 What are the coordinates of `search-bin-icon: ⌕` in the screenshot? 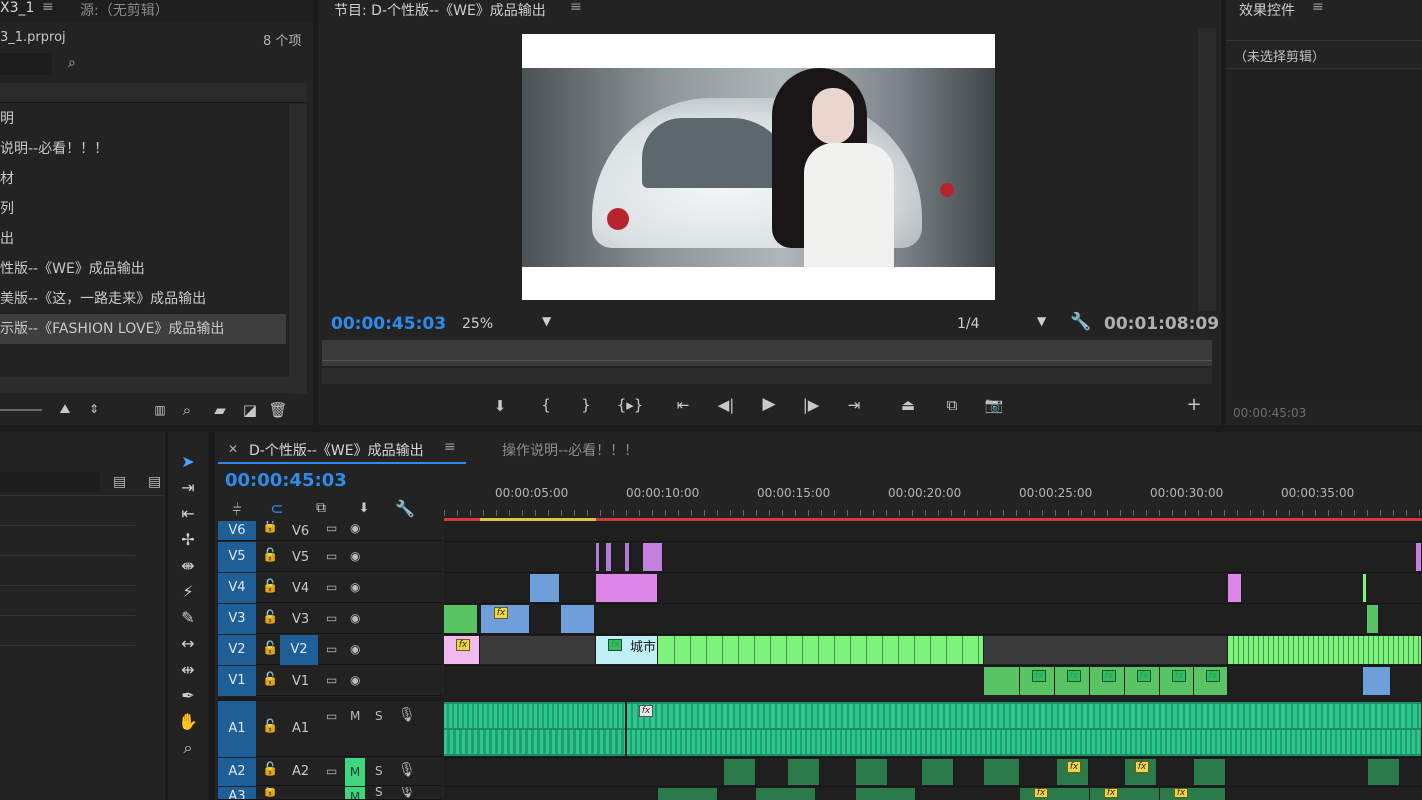 It's located at (72, 63).